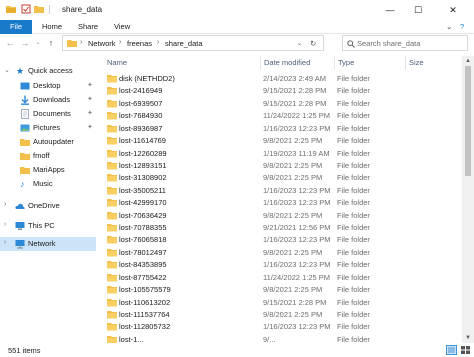 The height and width of the screenshot is (357, 474). What do you see at coordinates (117, 62) in the screenshot?
I see `column-name: Name` at bounding box center [117, 62].